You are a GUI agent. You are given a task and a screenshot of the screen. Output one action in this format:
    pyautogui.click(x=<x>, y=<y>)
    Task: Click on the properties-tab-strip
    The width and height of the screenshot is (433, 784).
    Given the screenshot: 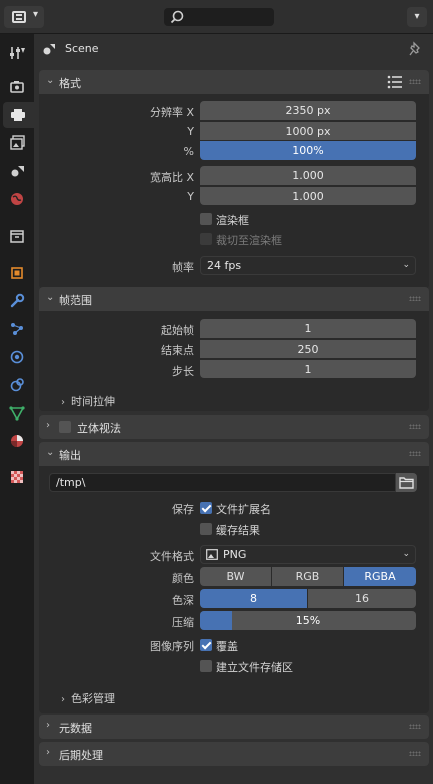 What is the action you would take?
    pyautogui.click(x=17, y=409)
    